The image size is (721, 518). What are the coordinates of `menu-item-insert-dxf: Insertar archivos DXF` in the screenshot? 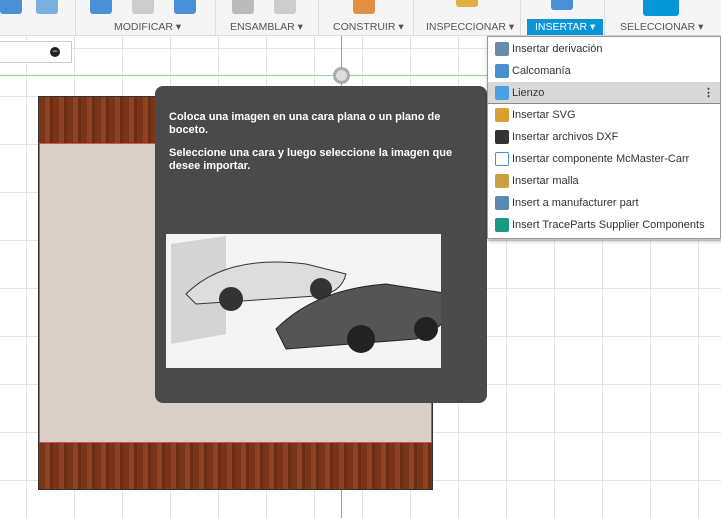 It's located at (604, 137).